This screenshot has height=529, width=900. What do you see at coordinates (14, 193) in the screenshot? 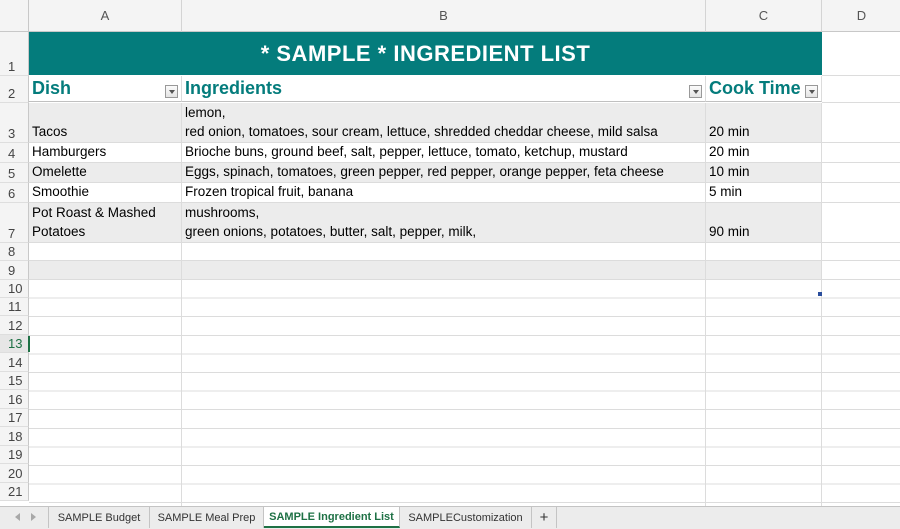
I see `row-header: 6` at bounding box center [14, 193].